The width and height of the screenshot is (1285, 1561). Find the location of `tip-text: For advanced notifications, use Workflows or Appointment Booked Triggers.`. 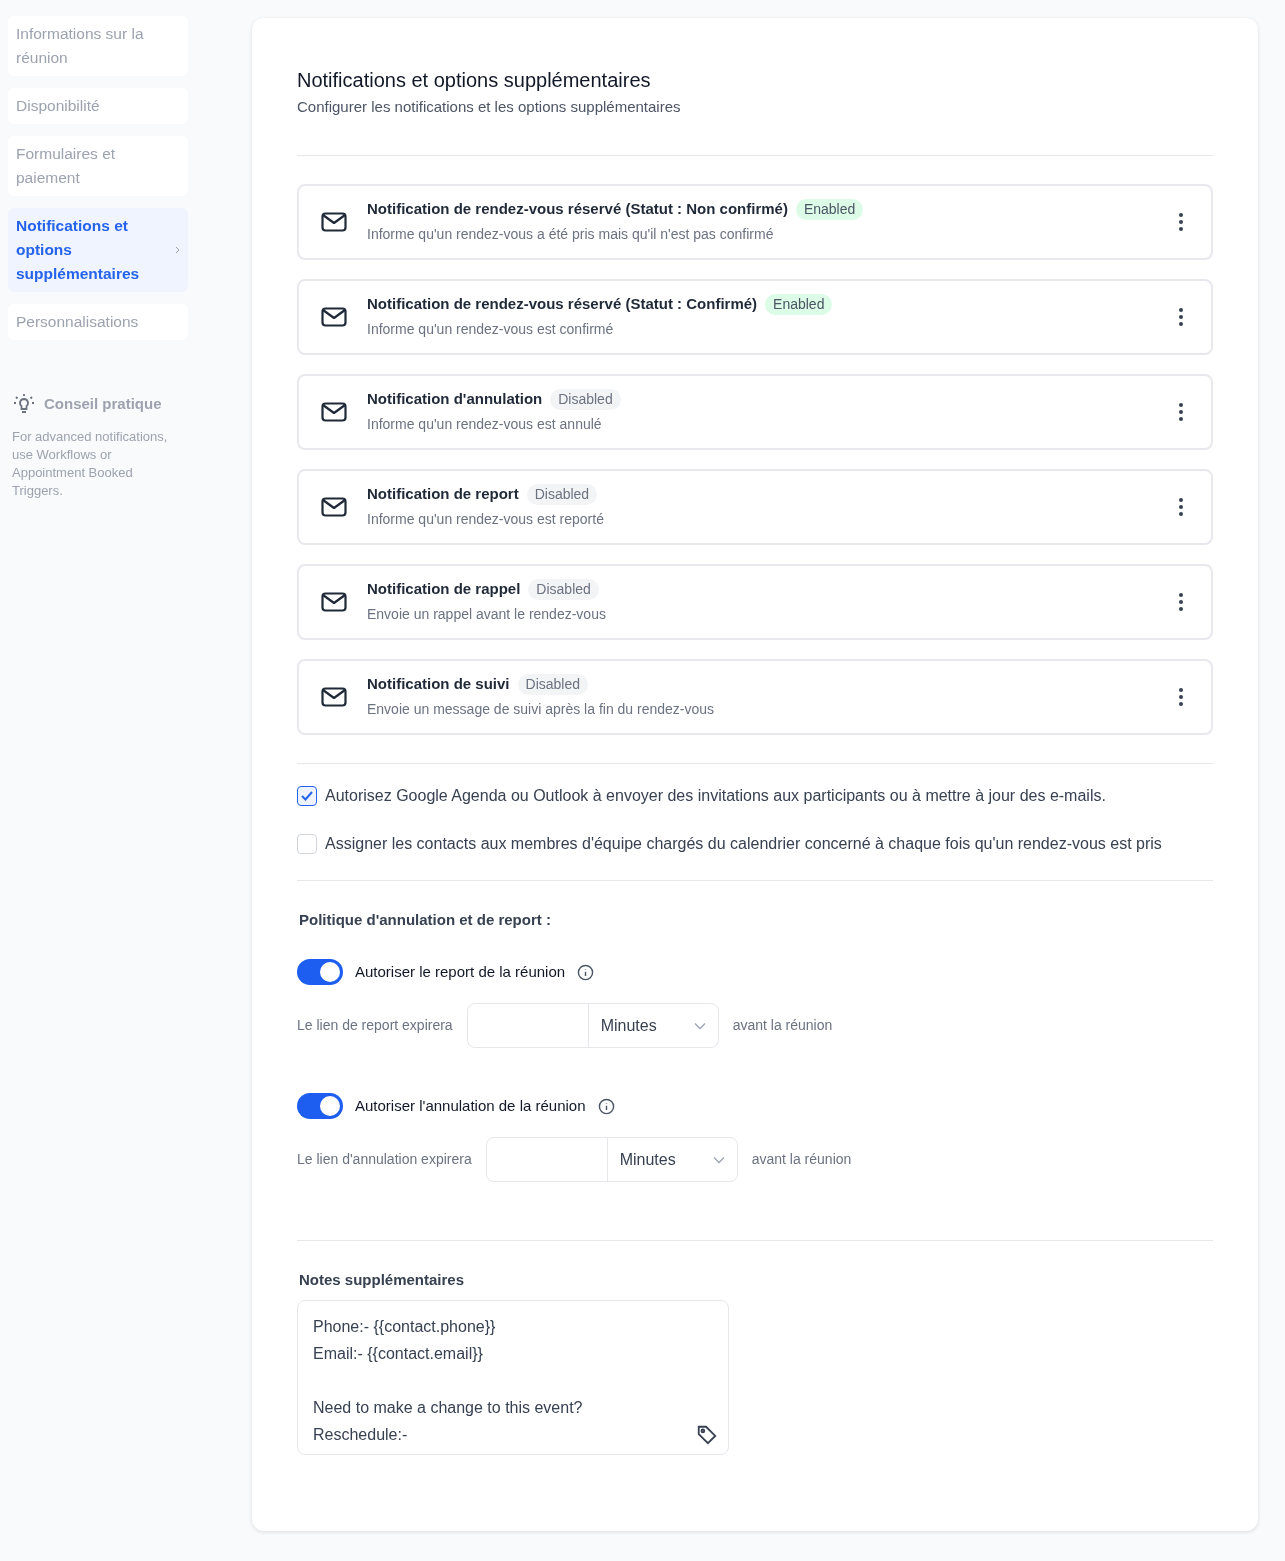

tip-text: For advanced notifications, use Workflows or Appointment Booked Triggers. is located at coordinates (90, 464).